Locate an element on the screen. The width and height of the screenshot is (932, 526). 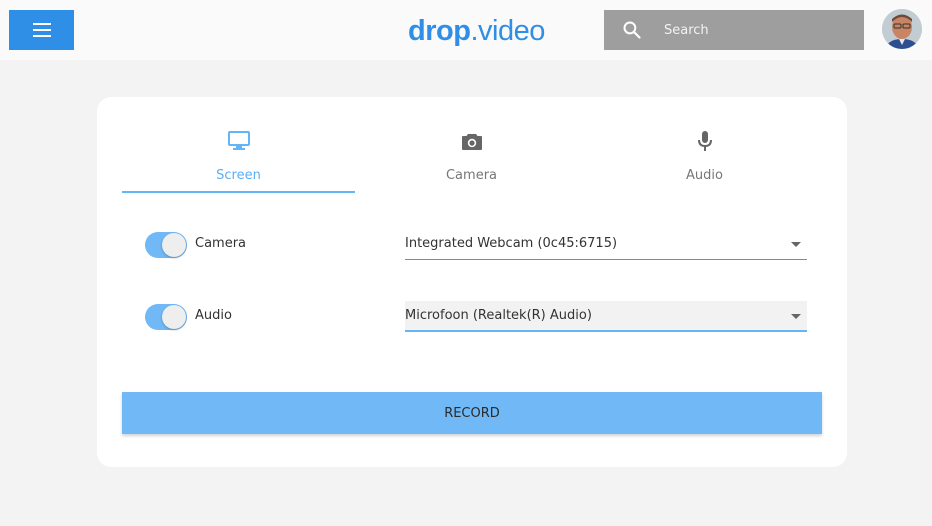
hamburger-icon is located at coordinates (41, 30).